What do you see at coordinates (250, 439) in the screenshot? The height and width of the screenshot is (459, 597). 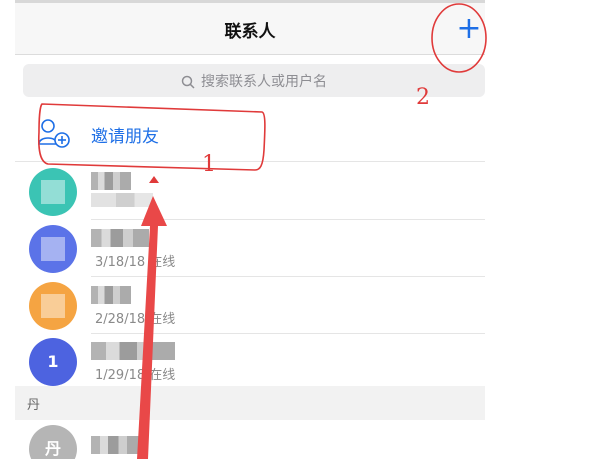 I see `contact-item: 丹` at bounding box center [250, 439].